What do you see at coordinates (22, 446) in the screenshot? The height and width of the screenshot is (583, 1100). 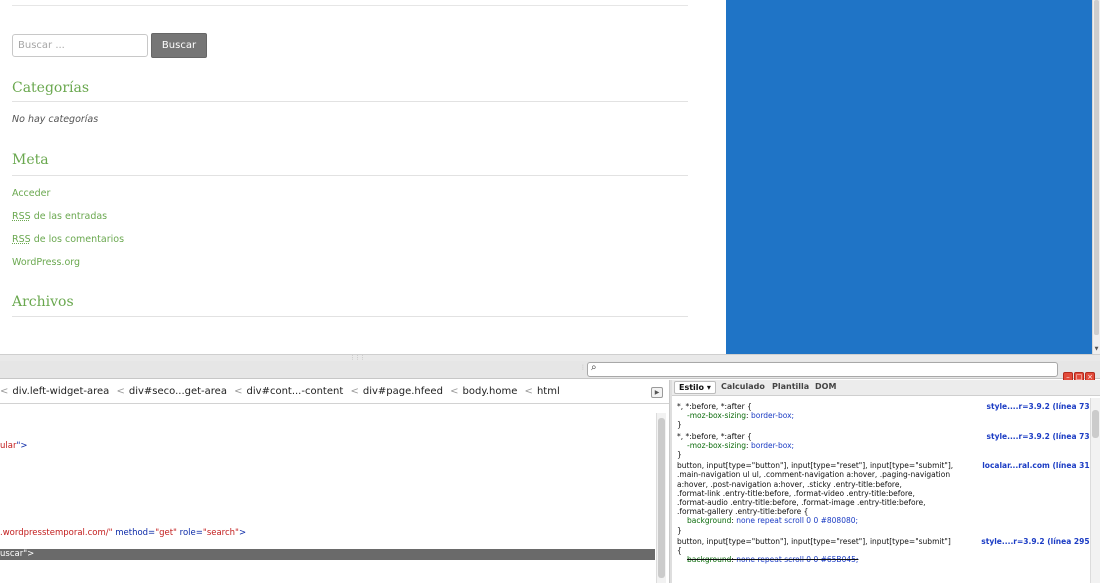 I see `tag-end: ">` at bounding box center [22, 446].